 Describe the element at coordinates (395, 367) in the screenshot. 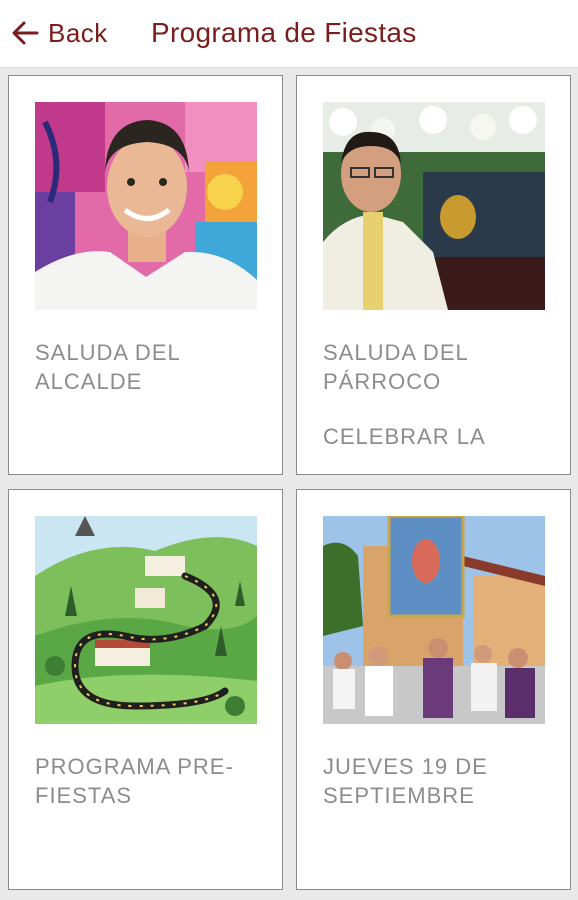

I see `card-title: SALUDA DEL PÁRROCO` at that location.